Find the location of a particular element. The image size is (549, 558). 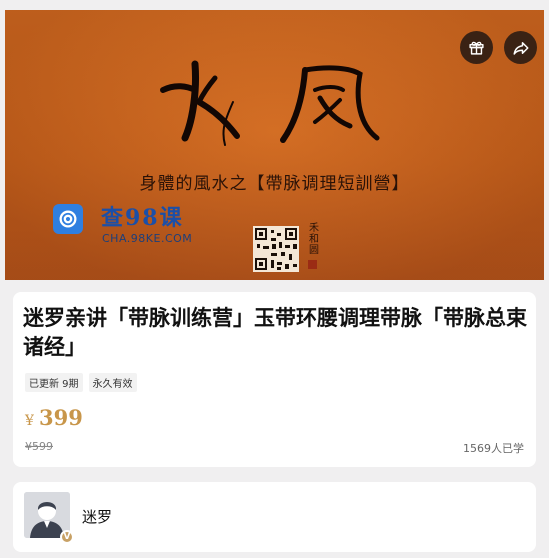

course-tags: 已更新 9期 永久有效 is located at coordinates (81, 382).